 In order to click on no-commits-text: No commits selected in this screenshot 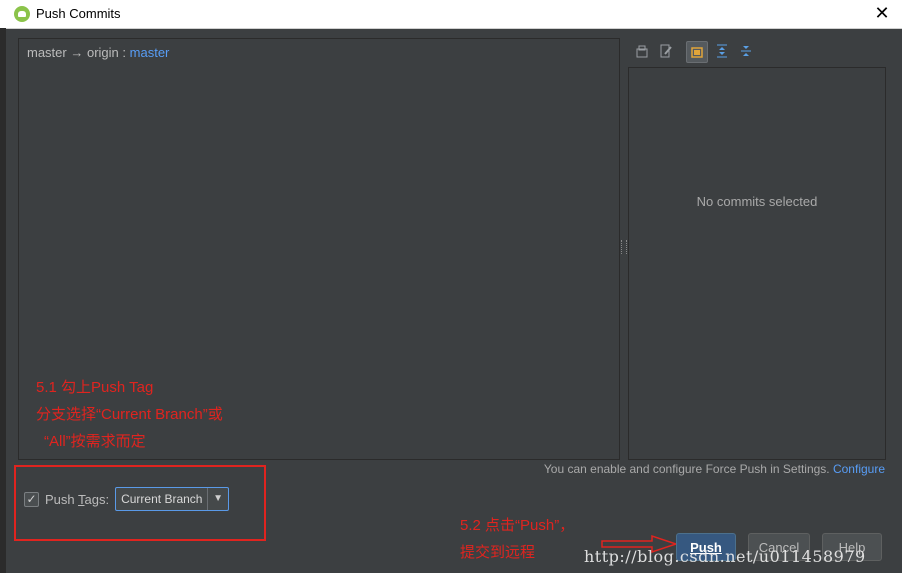, I will do `click(757, 201)`.